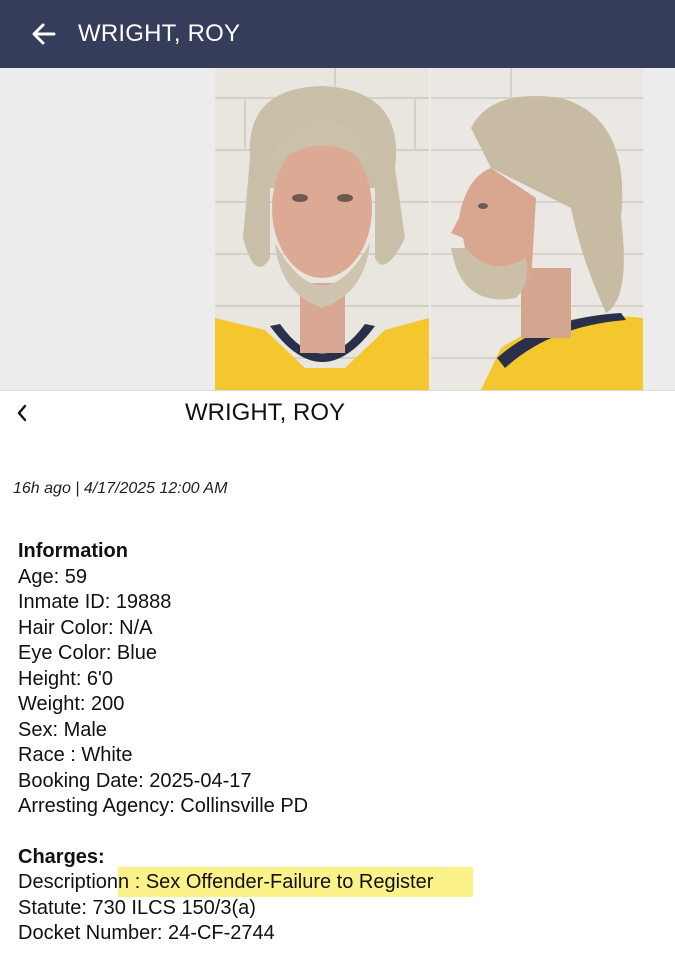  I want to click on arrow-left-icon, so click(44, 34).